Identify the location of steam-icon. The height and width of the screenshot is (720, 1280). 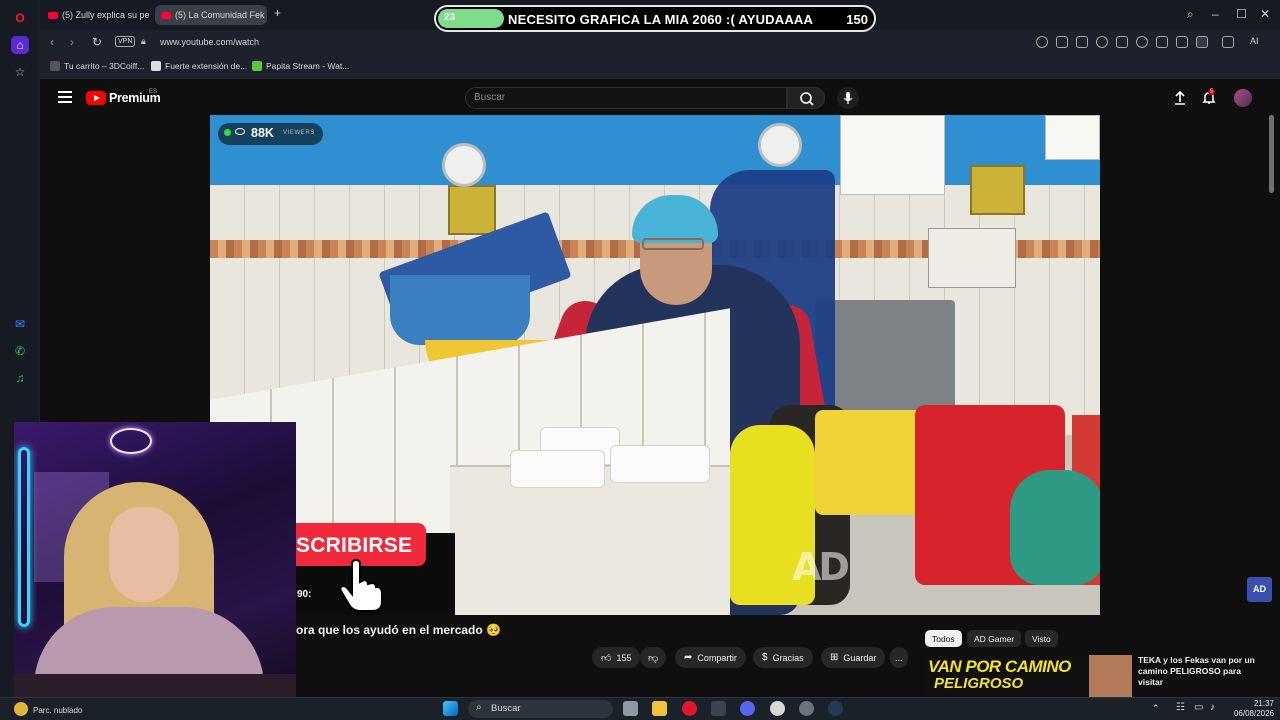
(835, 708).